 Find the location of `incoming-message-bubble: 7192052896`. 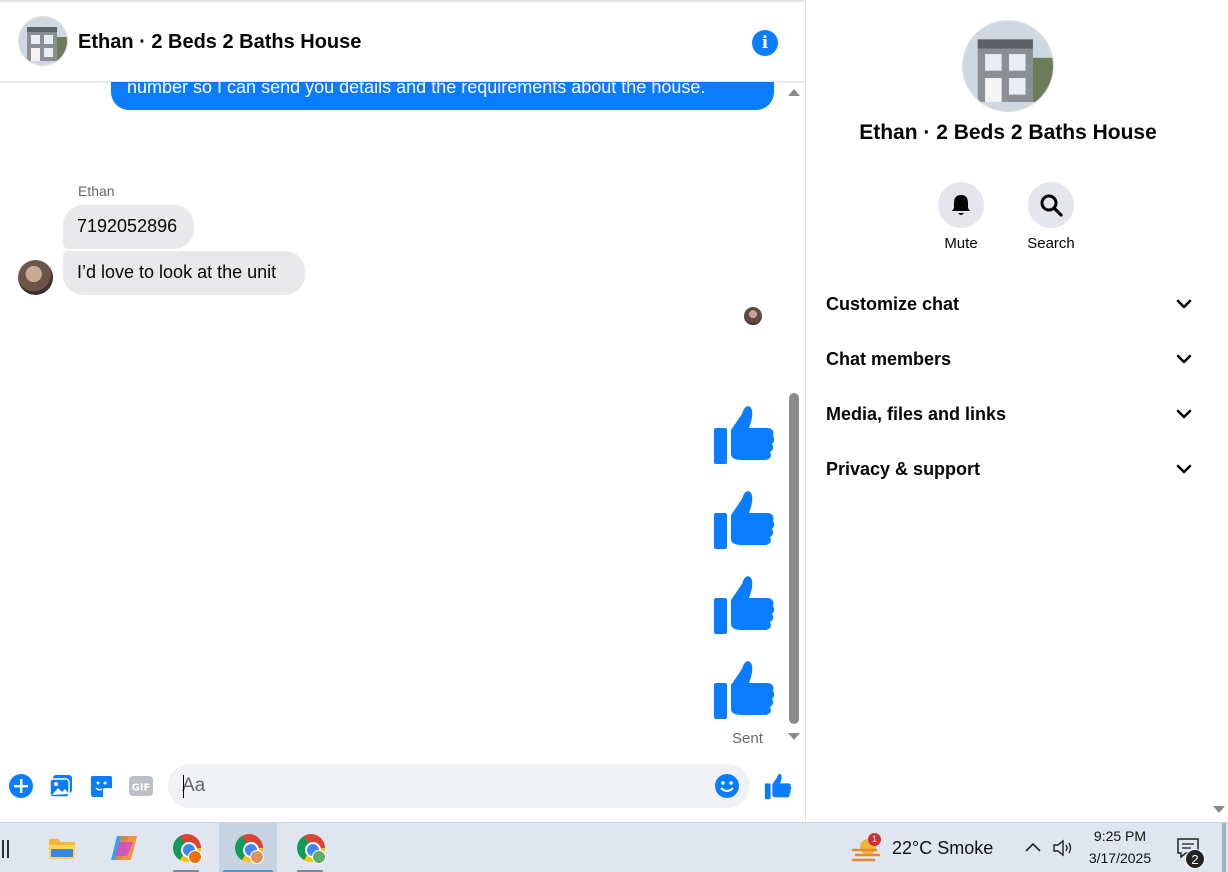

incoming-message-bubble: 7192052896 is located at coordinates (128, 227).